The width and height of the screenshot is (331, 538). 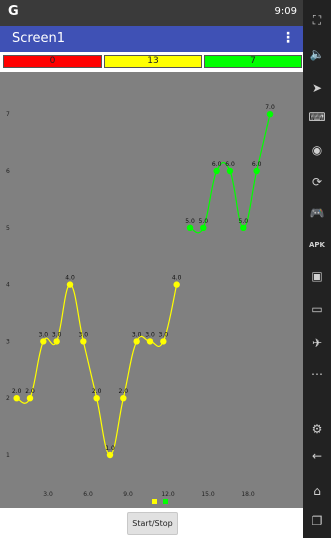 I want to click on yellow-counter: 13, so click(x=153, y=61).